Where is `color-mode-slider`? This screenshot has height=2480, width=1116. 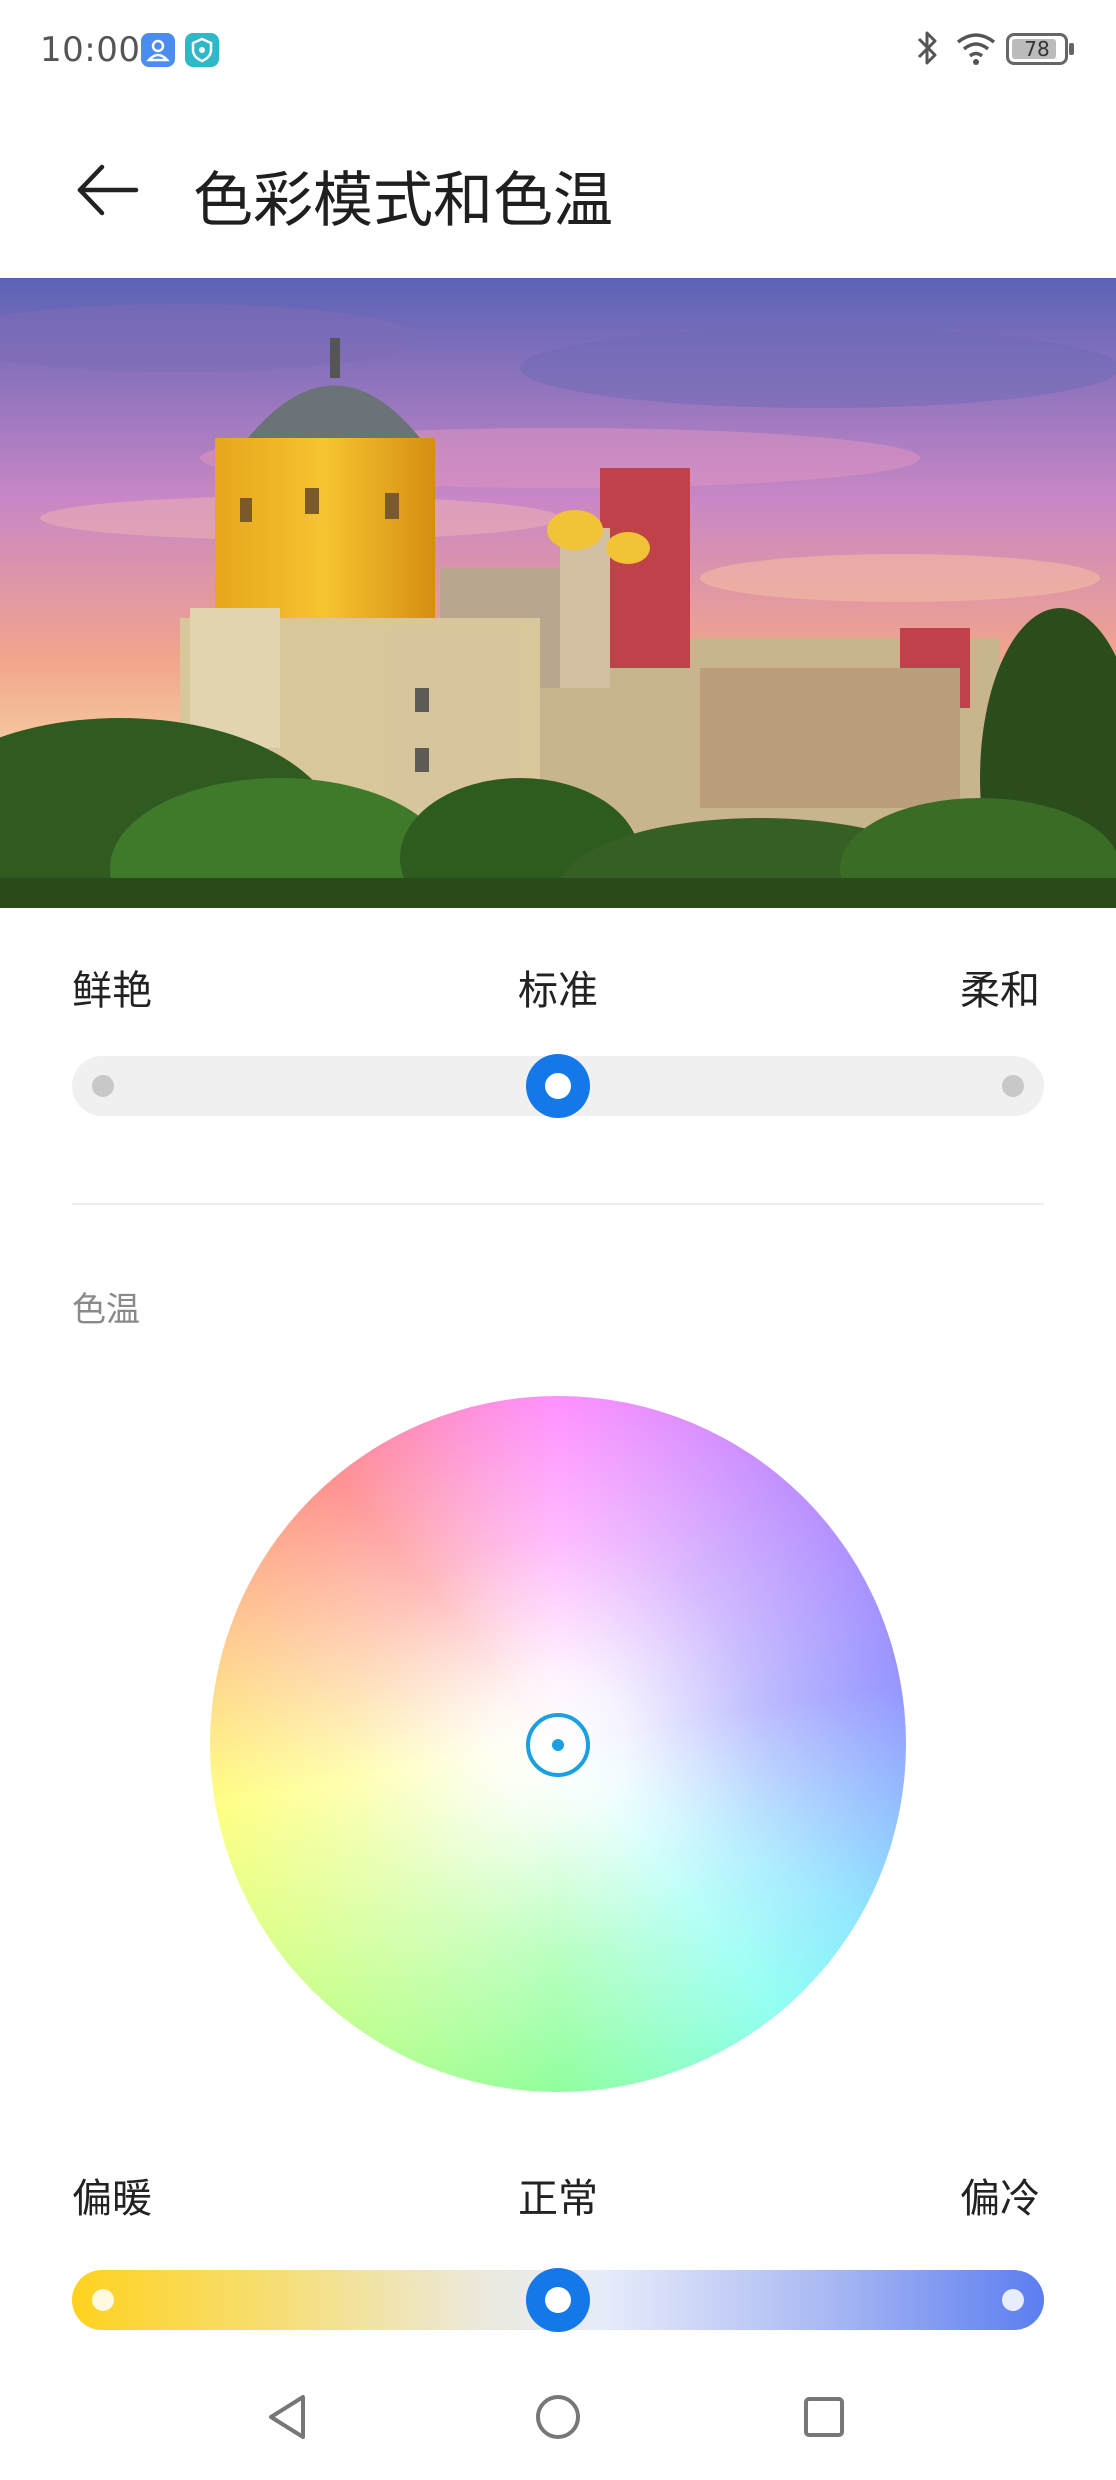
color-mode-slider is located at coordinates (558, 1086).